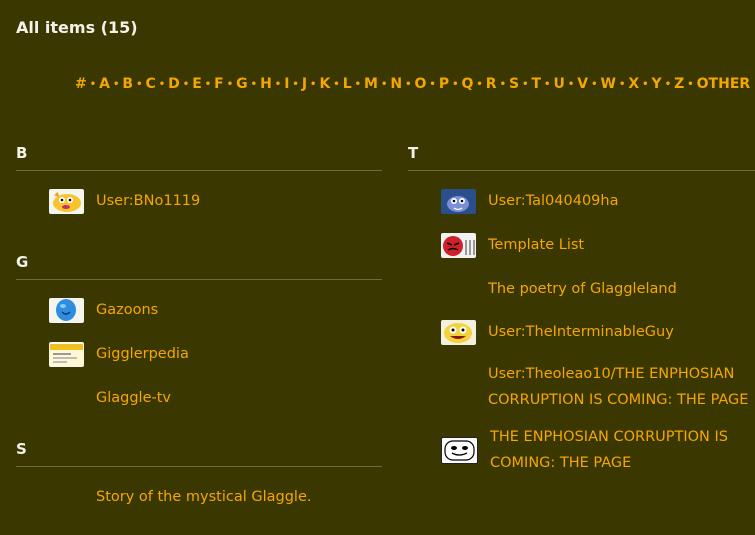  Describe the element at coordinates (657, 84) in the screenshot. I see `alpha-link-y: Y` at that location.